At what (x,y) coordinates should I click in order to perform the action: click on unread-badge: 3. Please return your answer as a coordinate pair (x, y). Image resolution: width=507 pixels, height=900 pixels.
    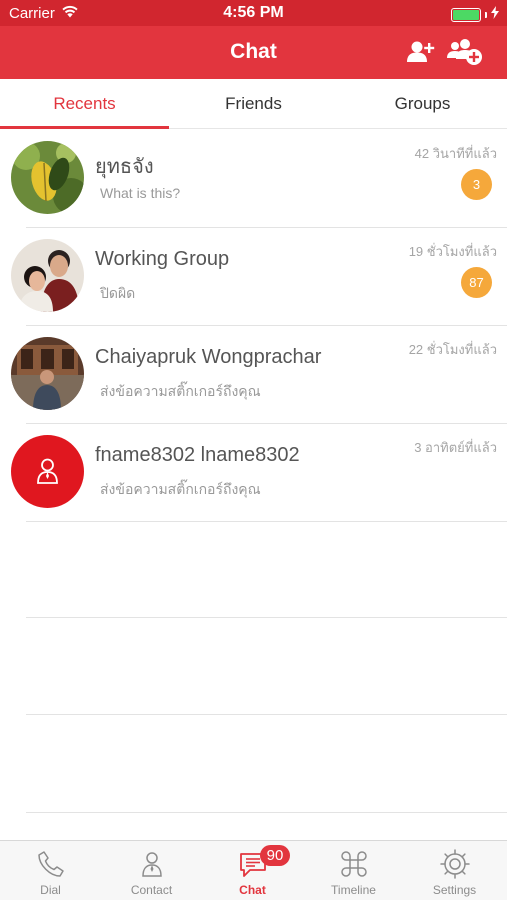
    Looking at the image, I should click on (476, 184).